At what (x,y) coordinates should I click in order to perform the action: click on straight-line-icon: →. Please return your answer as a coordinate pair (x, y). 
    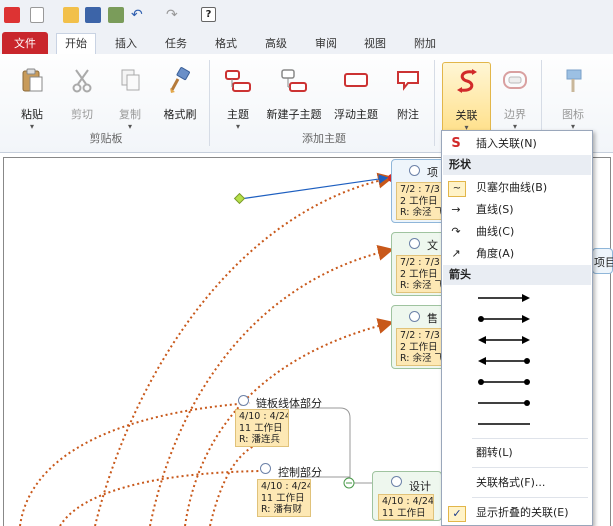
    Looking at the image, I should click on (456, 209).